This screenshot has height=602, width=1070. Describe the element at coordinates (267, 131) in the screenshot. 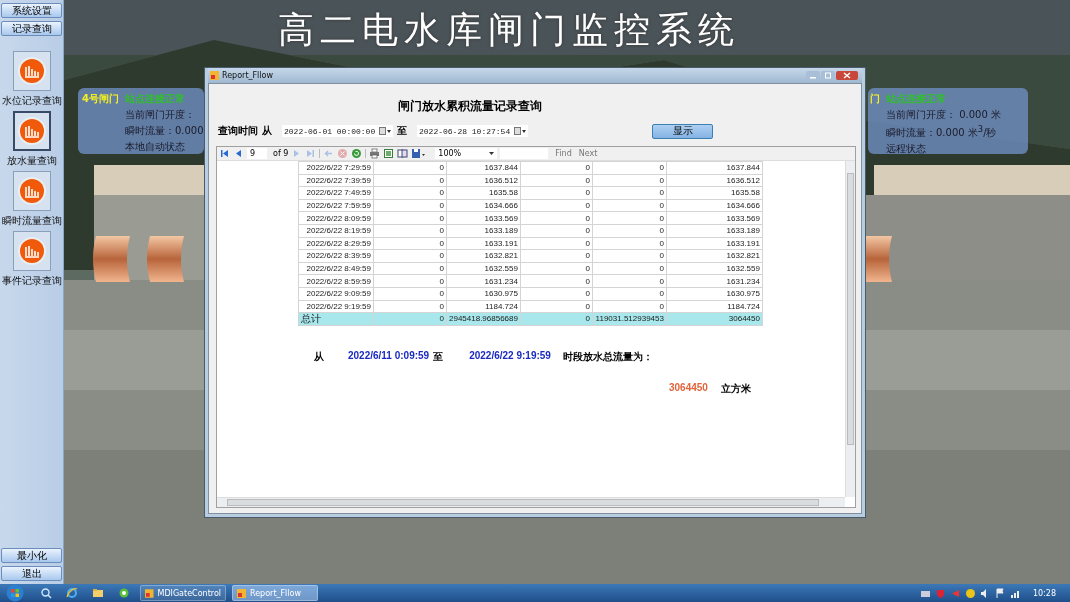

I see `from-label: 从` at that location.